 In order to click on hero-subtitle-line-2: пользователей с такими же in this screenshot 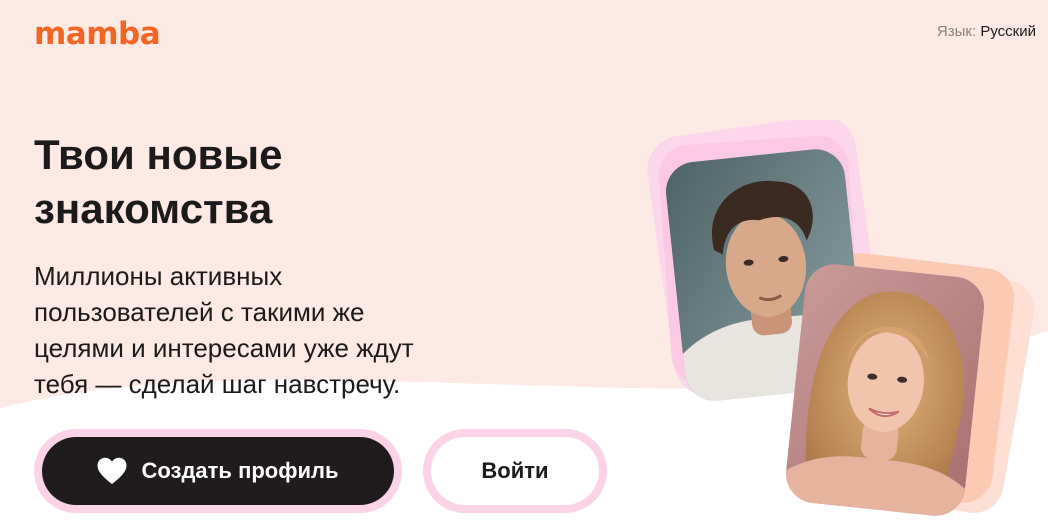, I will do `click(199, 312)`.